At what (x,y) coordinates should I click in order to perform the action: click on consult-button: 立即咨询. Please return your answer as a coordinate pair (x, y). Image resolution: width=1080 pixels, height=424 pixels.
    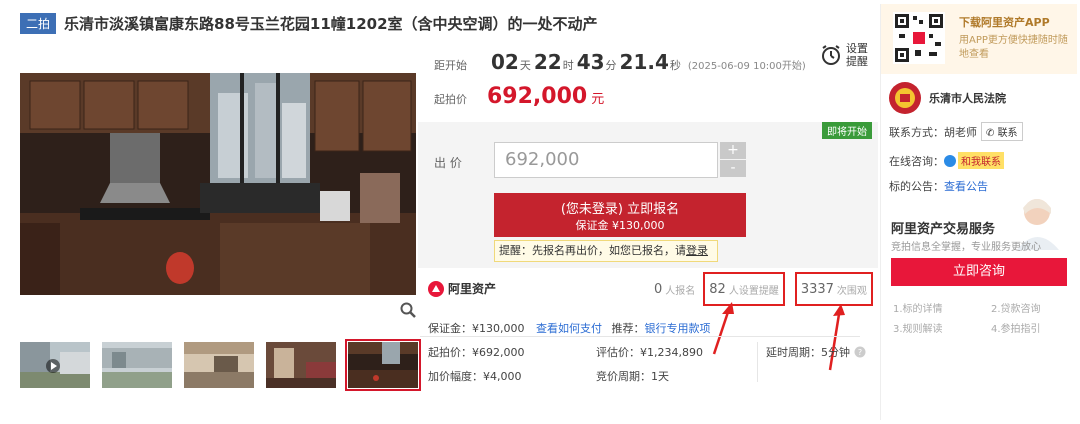
    Looking at the image, I should click on (979, 272).